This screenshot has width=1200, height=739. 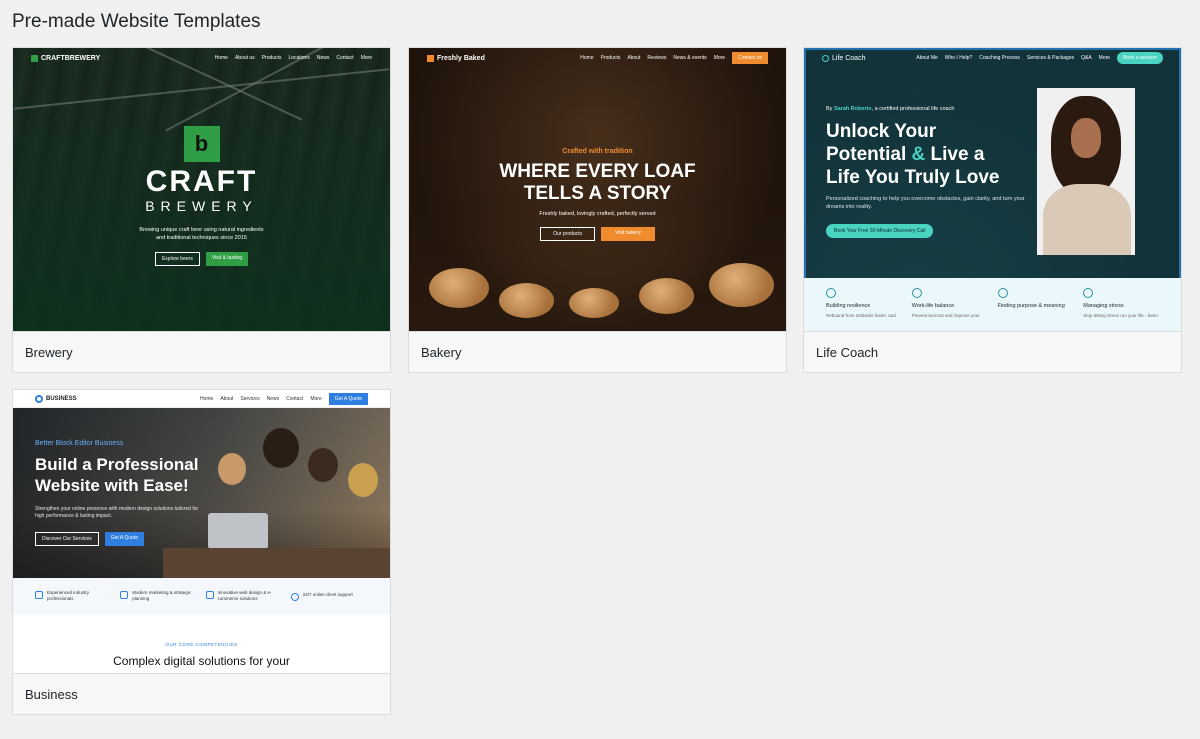 I want to click on coach-cta-button: Book Your Free 30-Minute Discovery Call, so click(x=880, y=231).